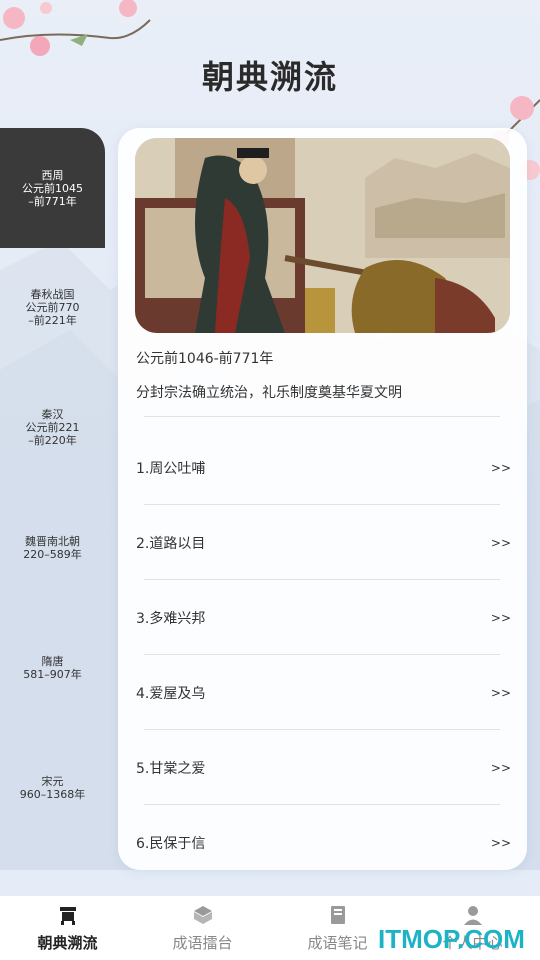  I want to click on dynasty-period: 公元前1046-前771年, so click(205, 359).